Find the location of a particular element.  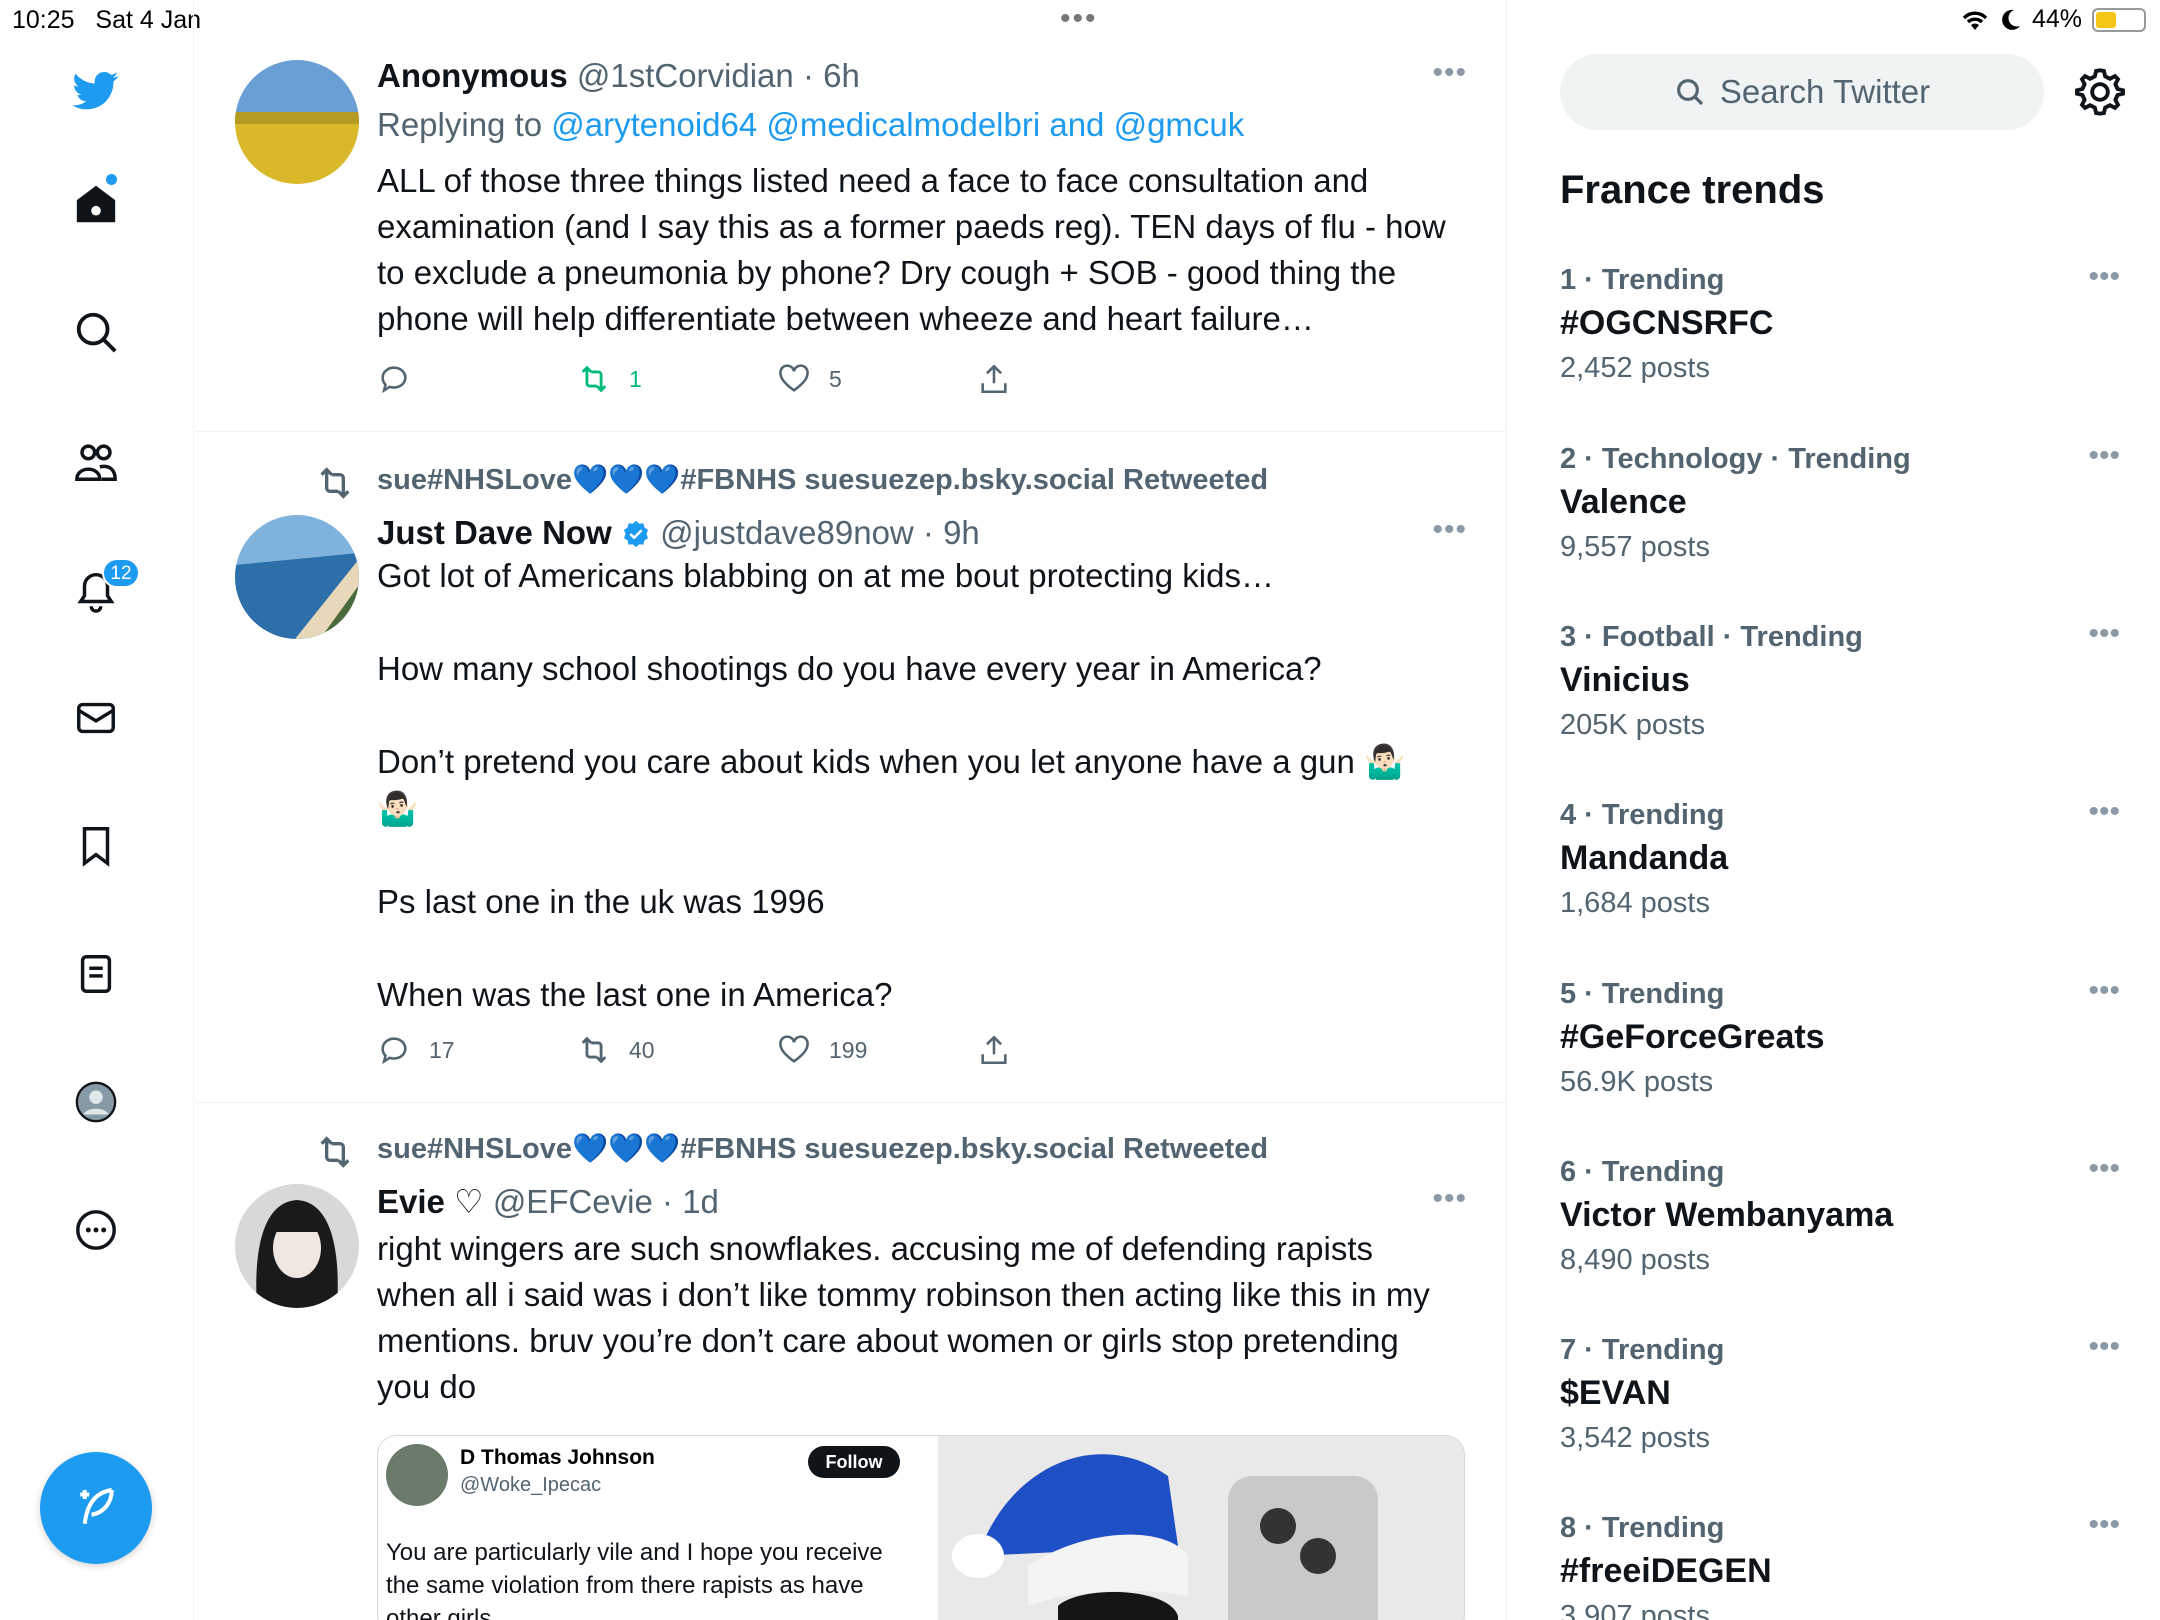

tweet-header: Evie ♡ @EFCevie · 1d is located at coordinates (917, 1202).